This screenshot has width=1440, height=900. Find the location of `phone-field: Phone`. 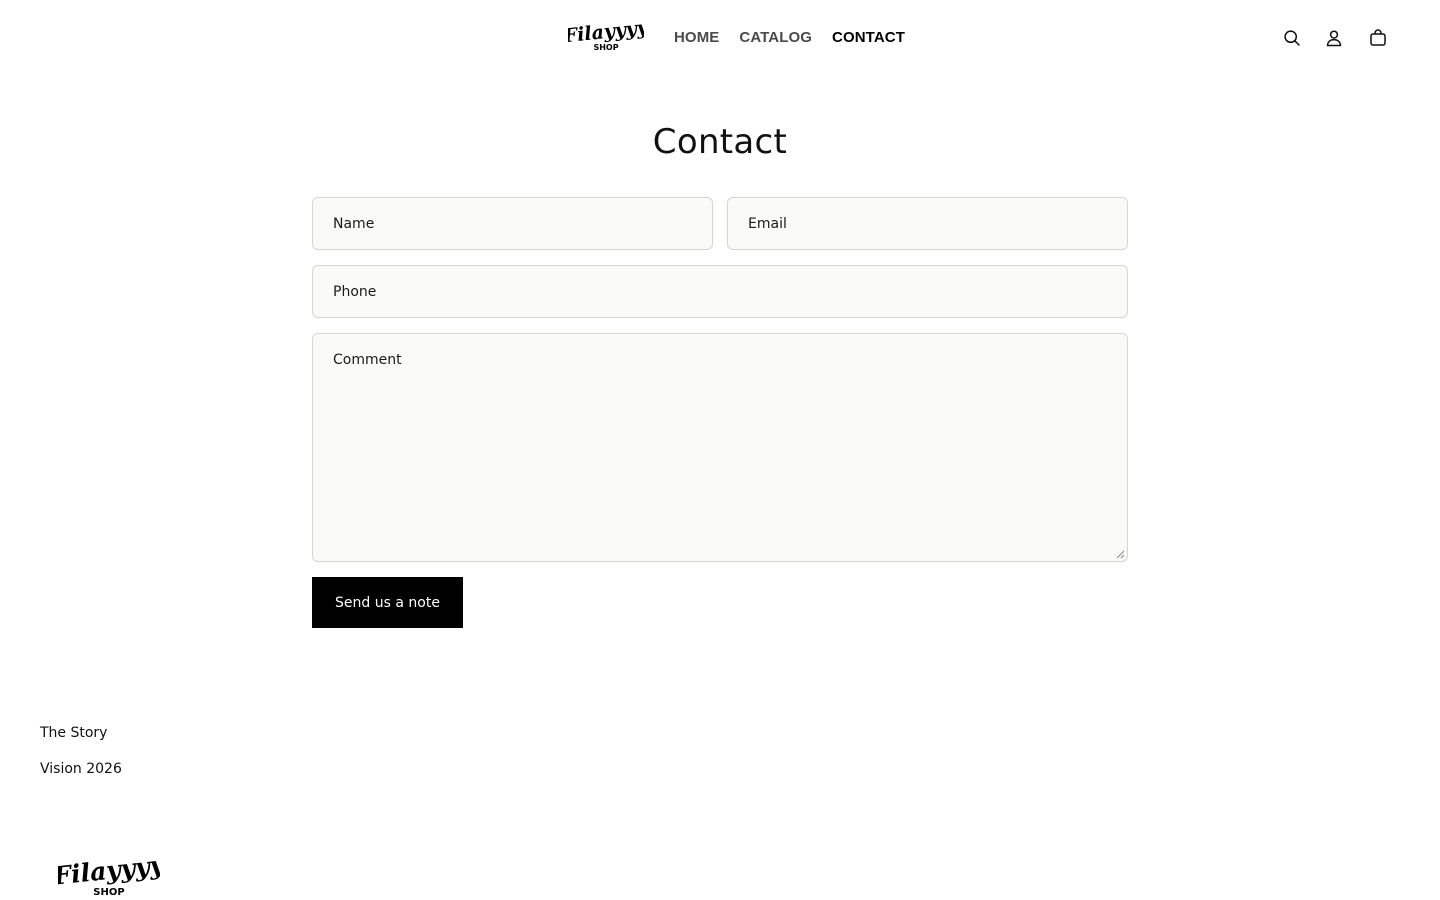

phone-field: Phone is located at coordinates (720, 291).